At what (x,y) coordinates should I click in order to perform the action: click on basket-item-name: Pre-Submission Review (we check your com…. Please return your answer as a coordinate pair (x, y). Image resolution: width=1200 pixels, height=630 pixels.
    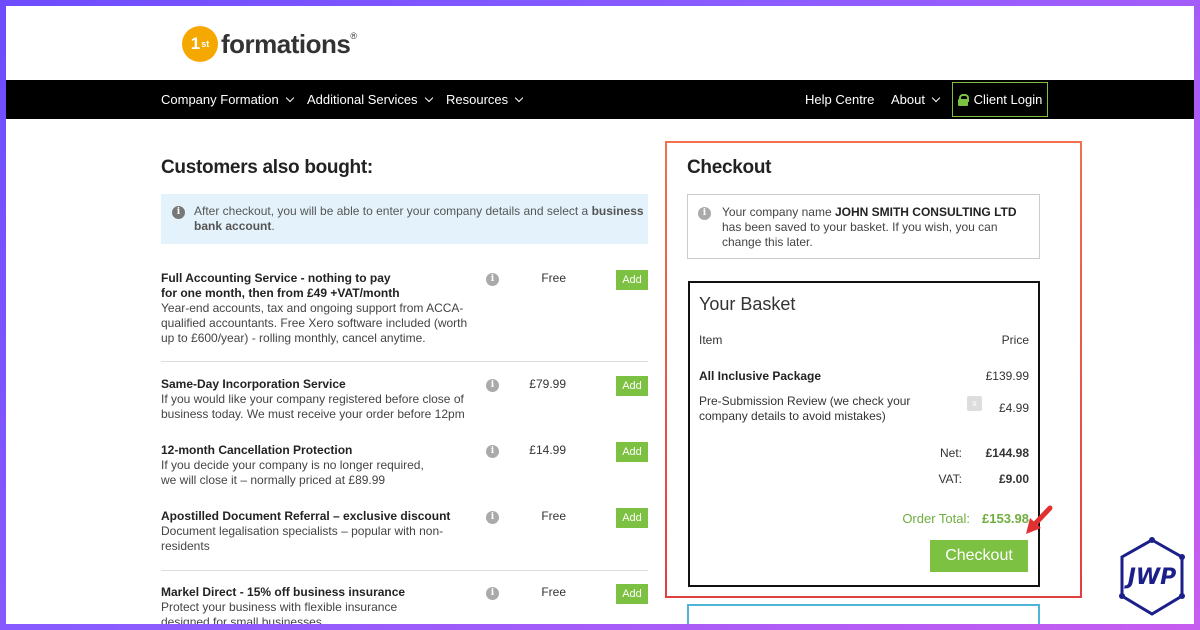
    Looking at the image, I should click on (805, 408).